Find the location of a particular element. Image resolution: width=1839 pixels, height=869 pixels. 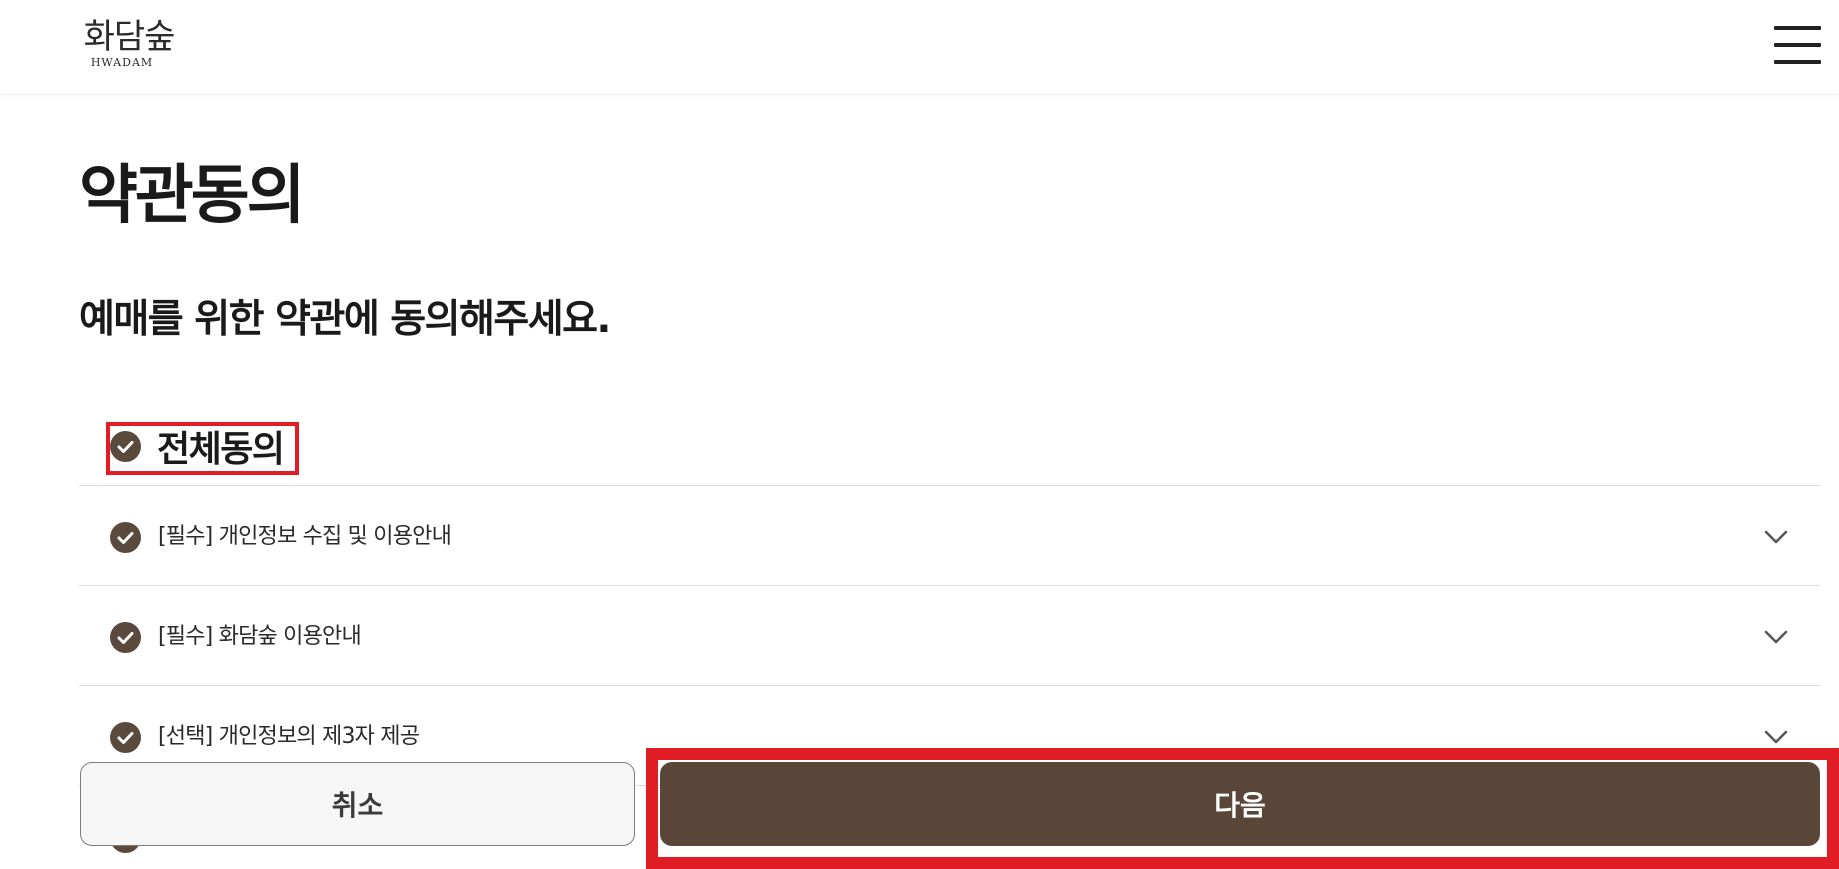

hwadam-logo: 화담숲 HWADAM is located at coordinates (129, 44).